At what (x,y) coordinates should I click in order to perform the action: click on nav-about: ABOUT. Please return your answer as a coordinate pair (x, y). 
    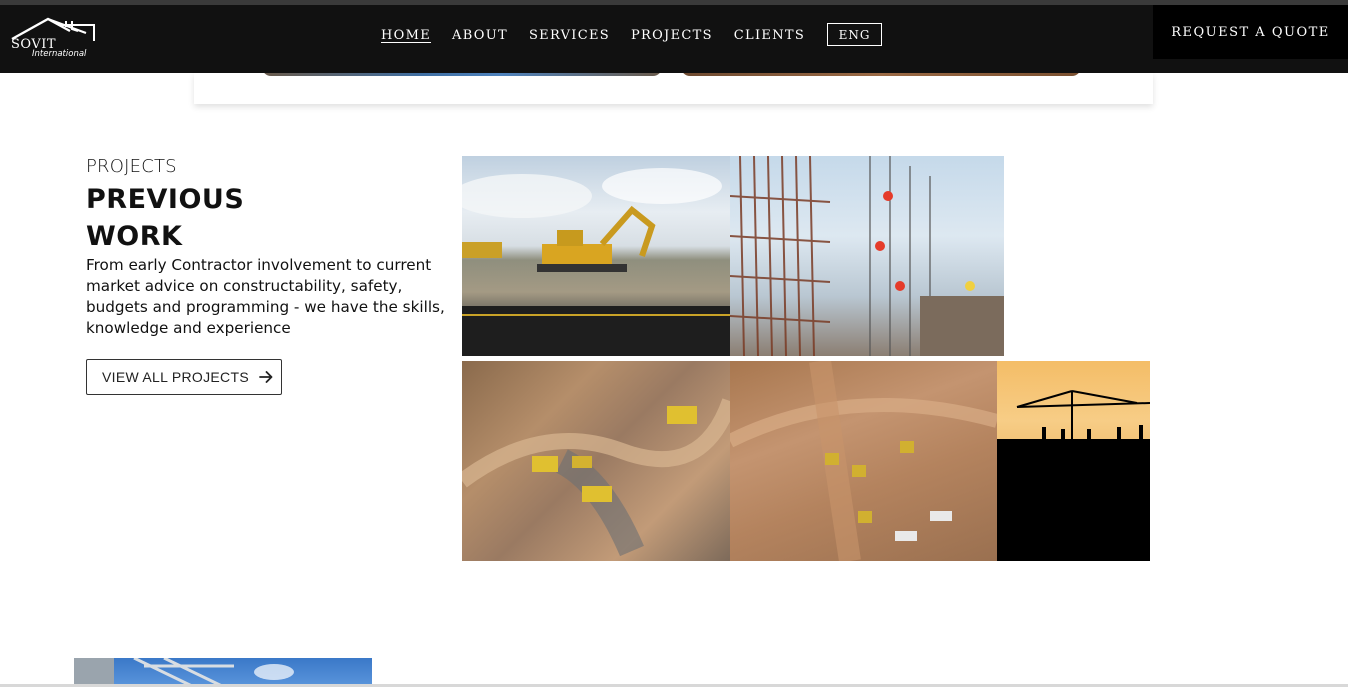
    Looking at the image, I should click on (480, 35).